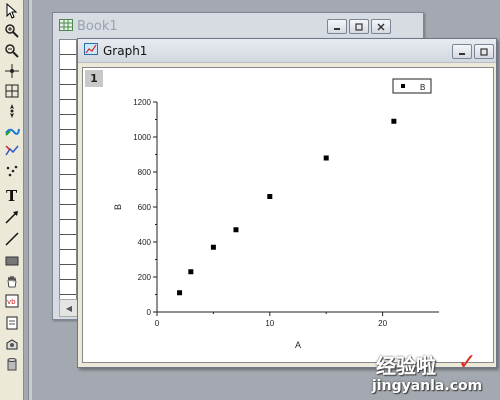 Image resolution: width=500 pixels, height=400 pixels. Describe the element at coordinates (12, 151) in the screenshot. I see `mask-icon` at that location.